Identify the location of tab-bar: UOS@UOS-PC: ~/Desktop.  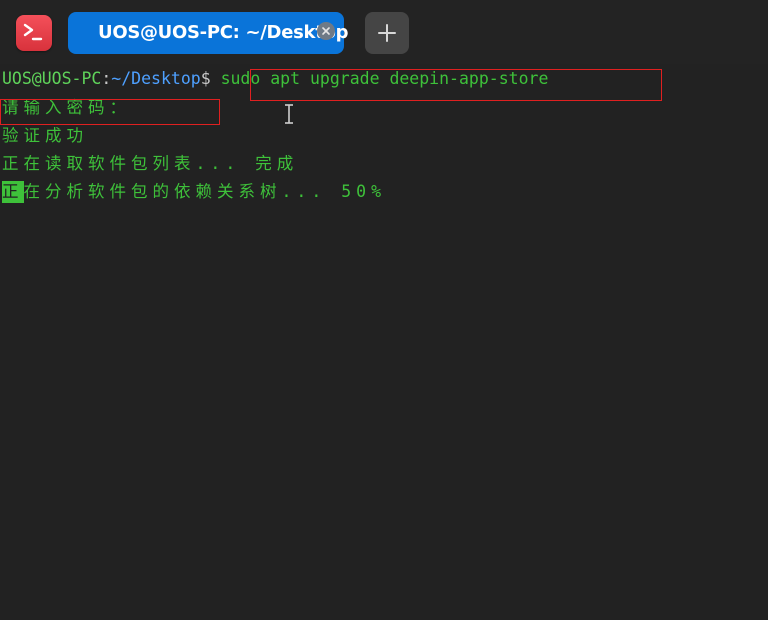
(384, 32).